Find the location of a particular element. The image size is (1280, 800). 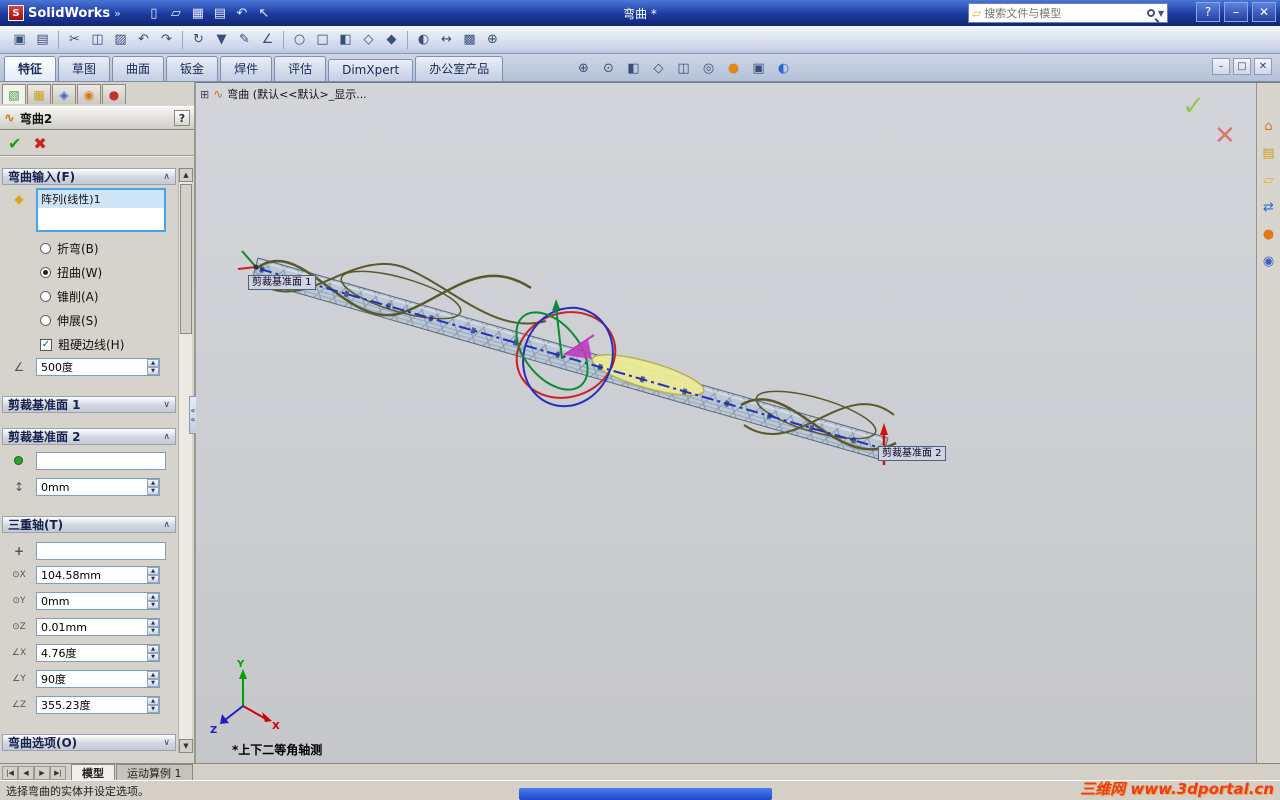

tab-dimxpert: DimXpert is located at coordinates (371, 70).